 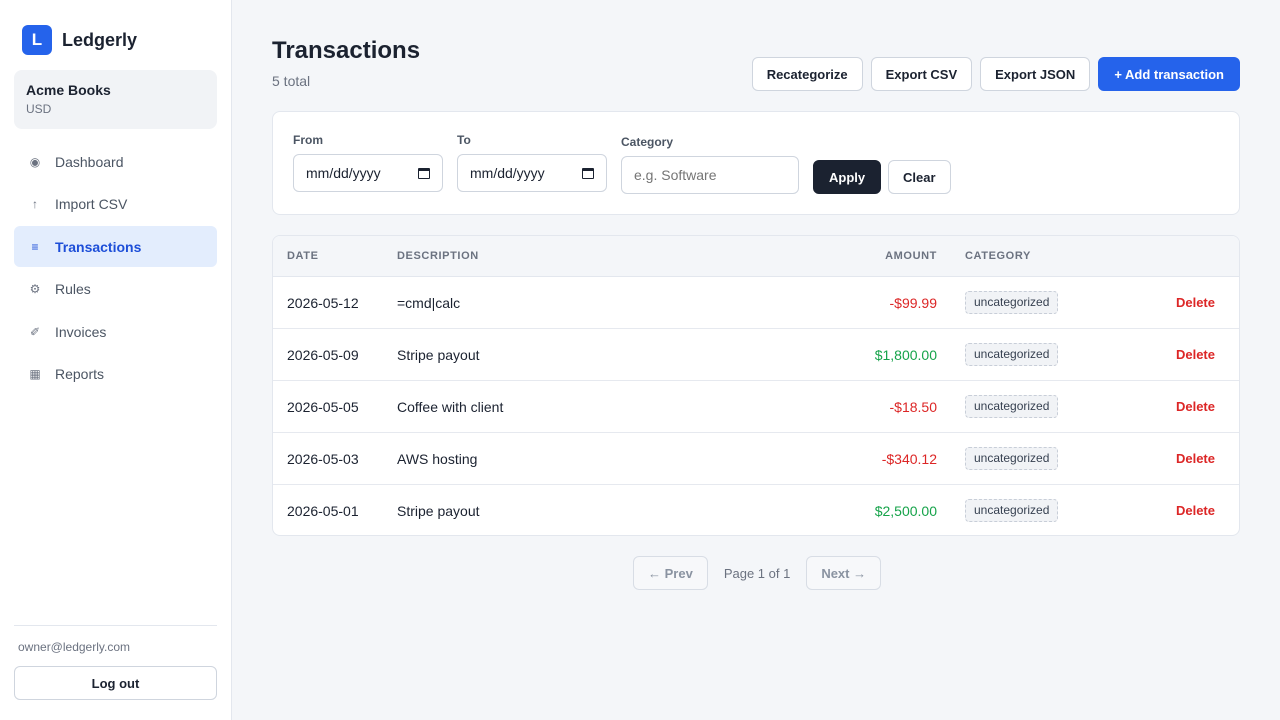 I want to click on prev-page-button: ← Prev, so click(x=670, y=573).